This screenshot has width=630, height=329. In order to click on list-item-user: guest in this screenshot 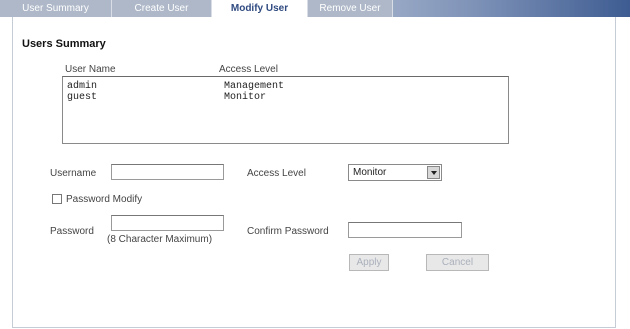, I will do `click(82, 97)`.